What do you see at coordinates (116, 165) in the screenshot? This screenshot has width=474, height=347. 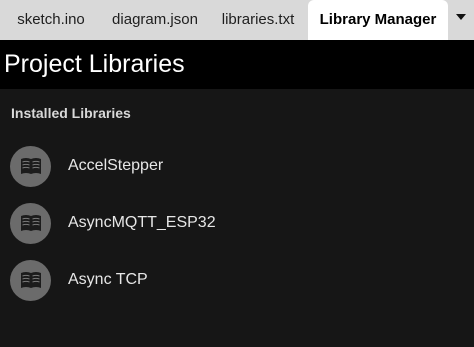 I see `library-name: AccelStepper` at bounding box center [116, 165].